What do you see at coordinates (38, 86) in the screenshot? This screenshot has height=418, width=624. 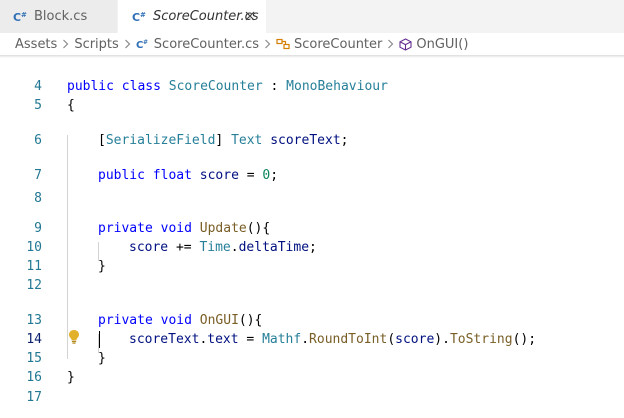 I see `line-number: 4` at bounding box center [38, 86].